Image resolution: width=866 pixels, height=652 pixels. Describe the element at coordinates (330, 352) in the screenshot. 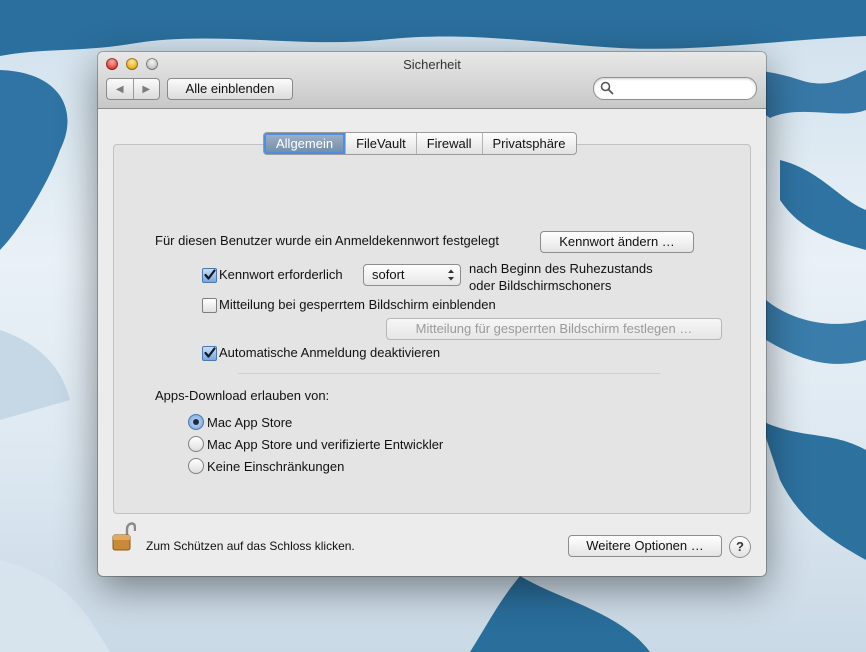

I see `disable-auto-login-label: Automatische Anmeldung deaktivieren` at that location.